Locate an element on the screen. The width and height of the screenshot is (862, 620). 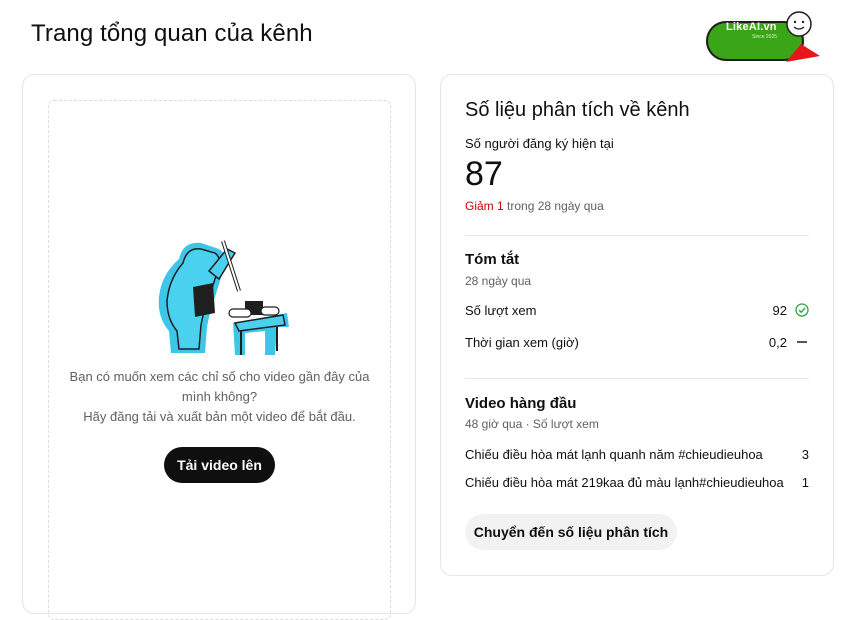
page-title: Trang tổng quan của kênh is located at coordinates (172, 33).